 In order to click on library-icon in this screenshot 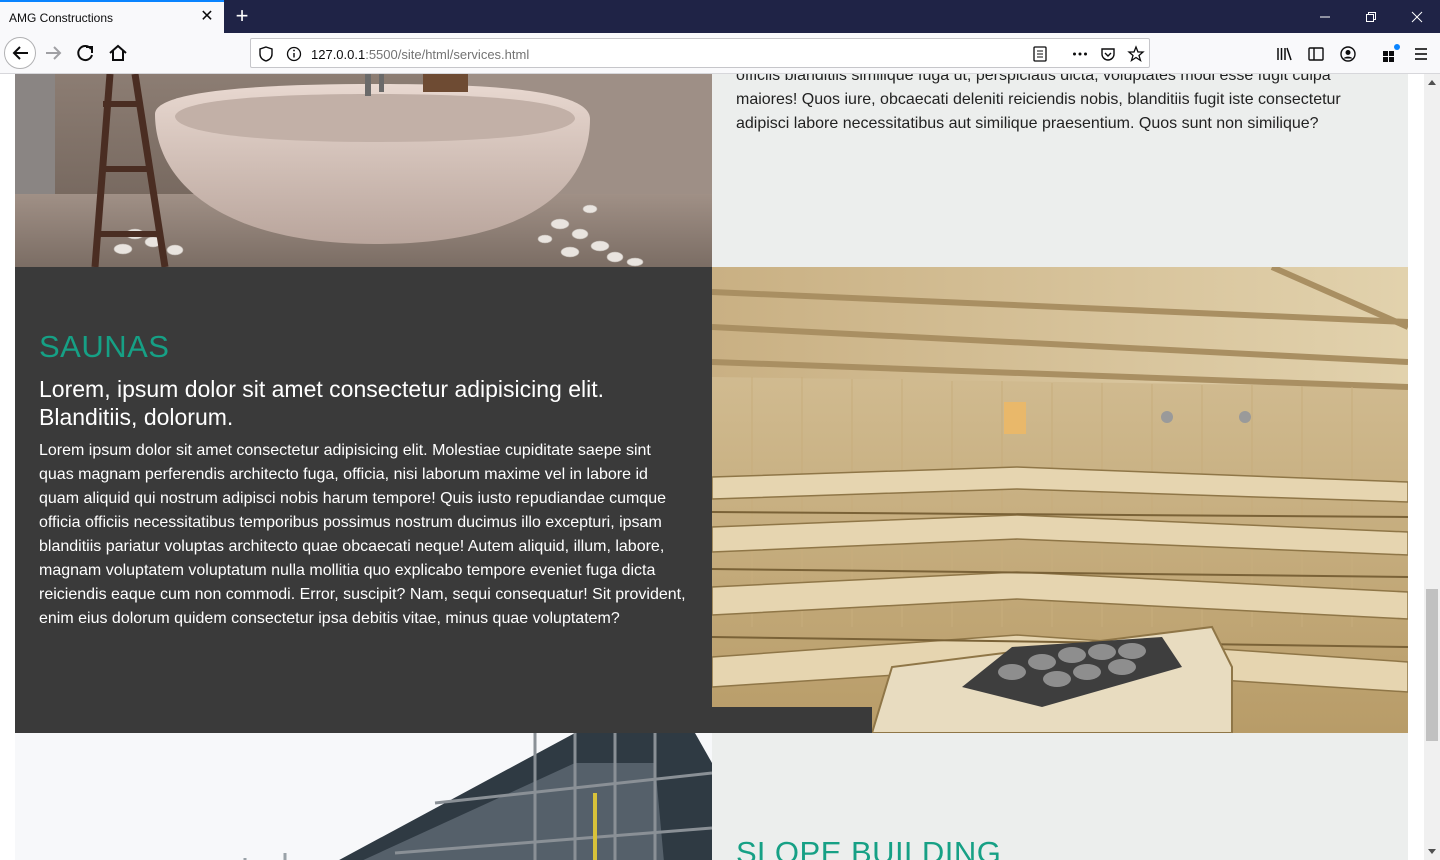, I will do `click(1284, 54)`.